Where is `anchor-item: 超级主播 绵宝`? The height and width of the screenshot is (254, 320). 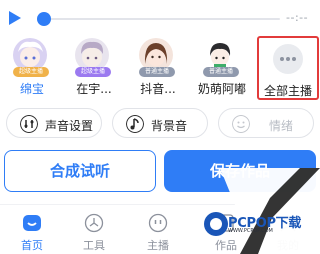 anchor-item: 超级主播 绵宝 is located at coordinates (32, 69).